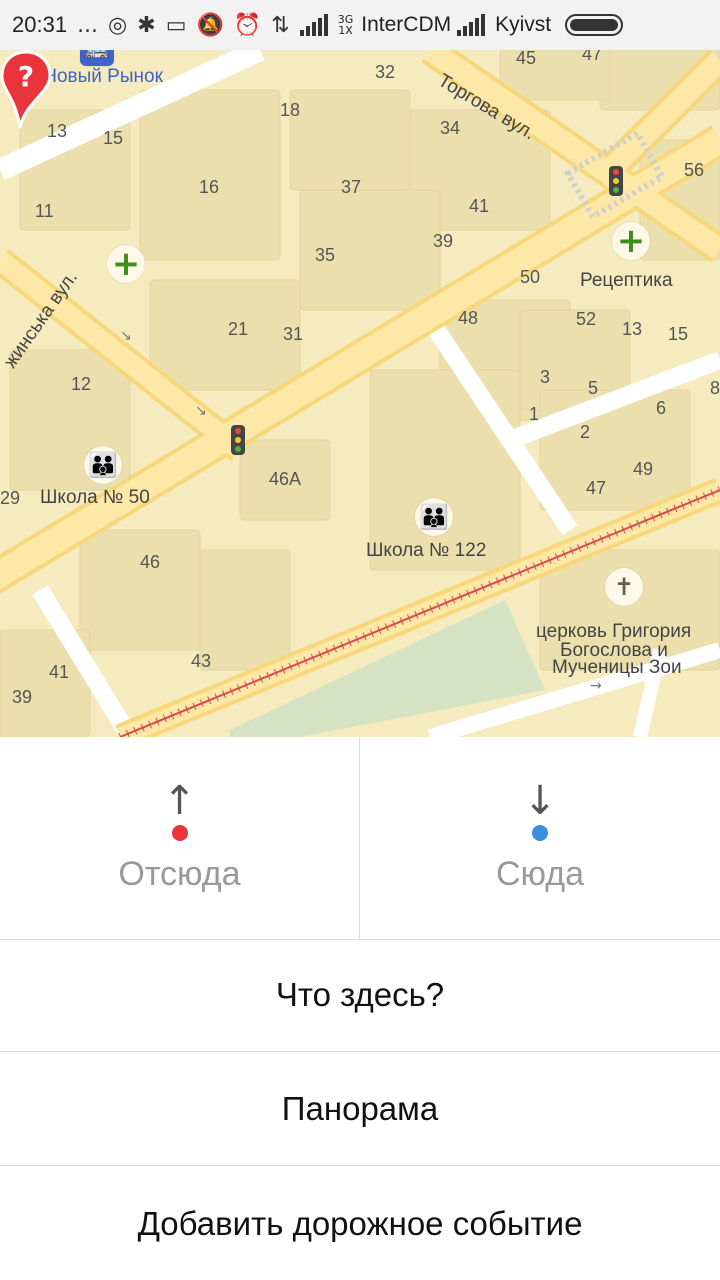 The image size is (720, 1280). What do you see at coordinates (450, 128) in the screenshot?
I see `house-number: 34` at bounding box center [450, 128].